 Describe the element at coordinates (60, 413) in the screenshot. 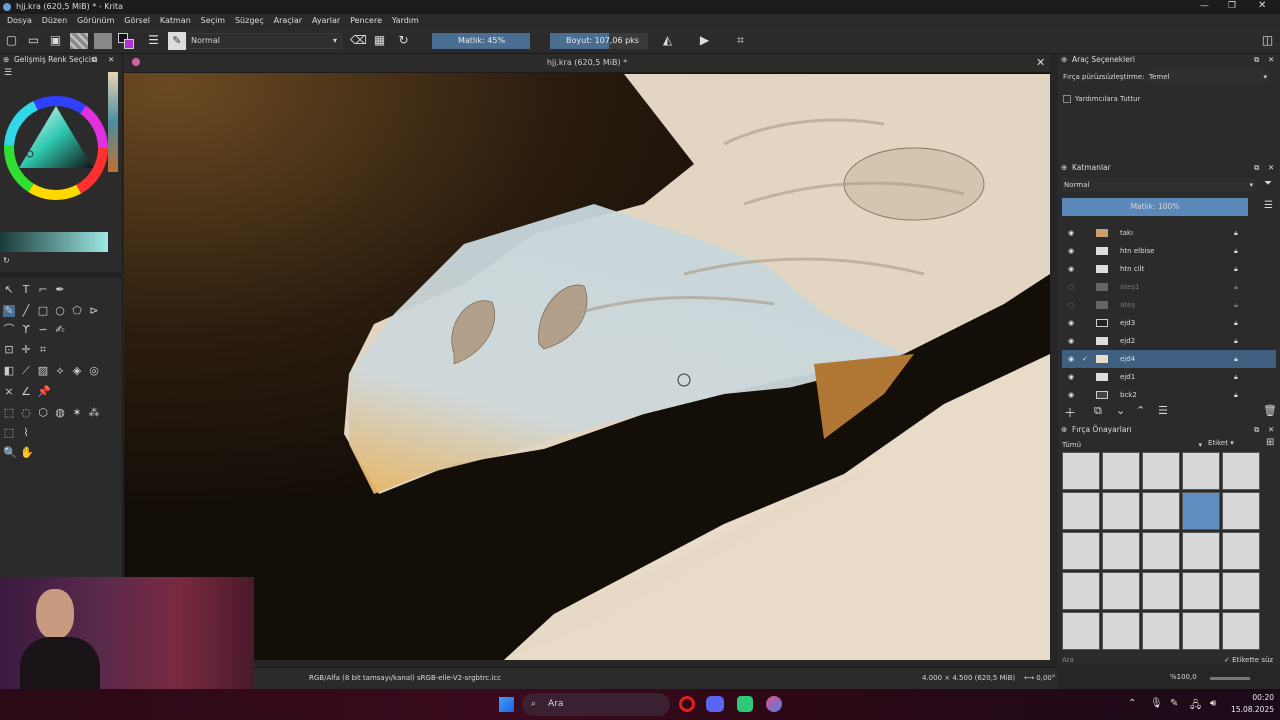

I see `freehand-select-icon: ◍` at that location.